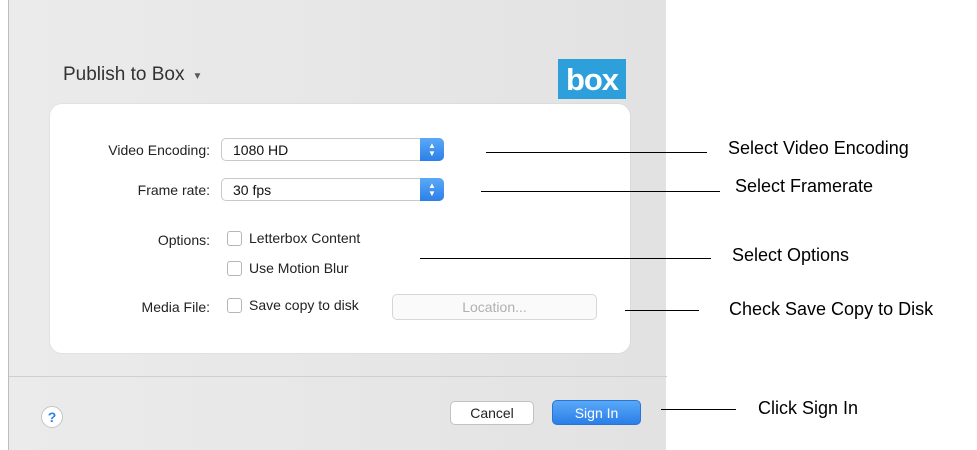  I want to click on callout-framerate: Select Framerate, so click(804, 186).